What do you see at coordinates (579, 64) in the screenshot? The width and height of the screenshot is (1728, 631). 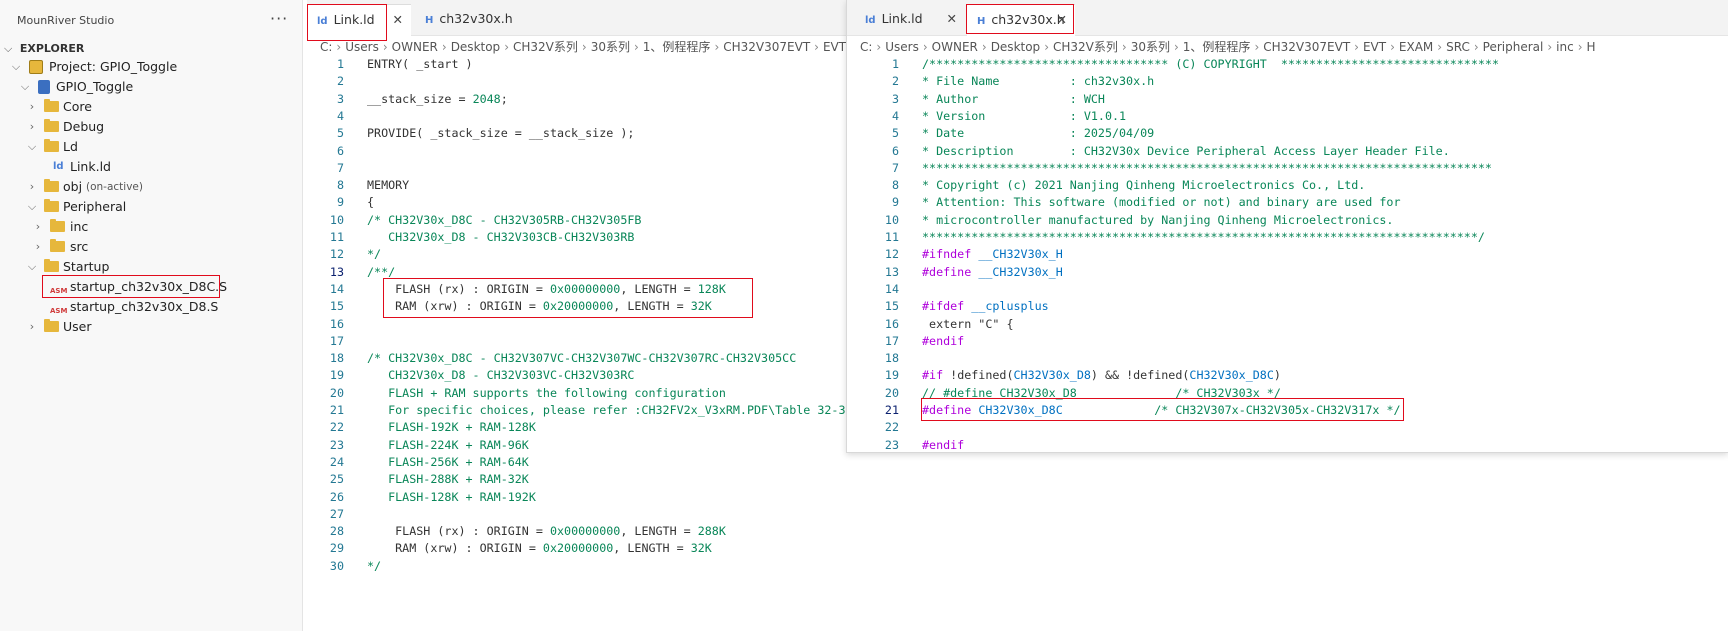 I see `code-line: 1 ENTRY( _start )` at bounding box center [579, 64].